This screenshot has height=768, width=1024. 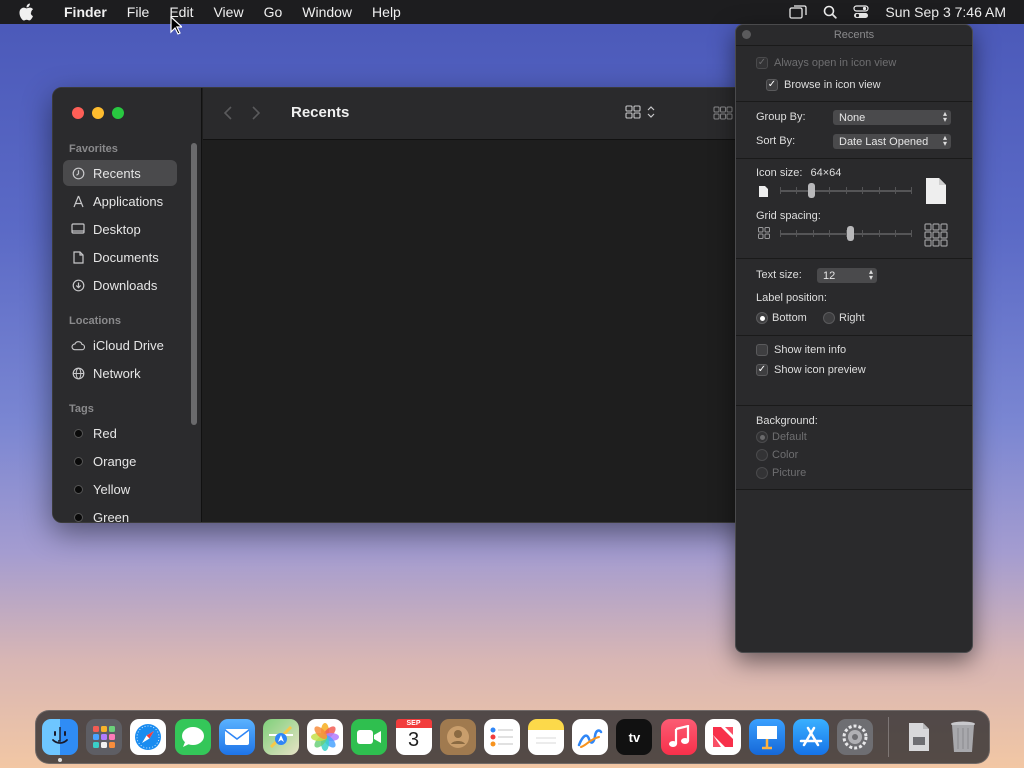 I want to click on forward-button, so click(x=256, y=115).